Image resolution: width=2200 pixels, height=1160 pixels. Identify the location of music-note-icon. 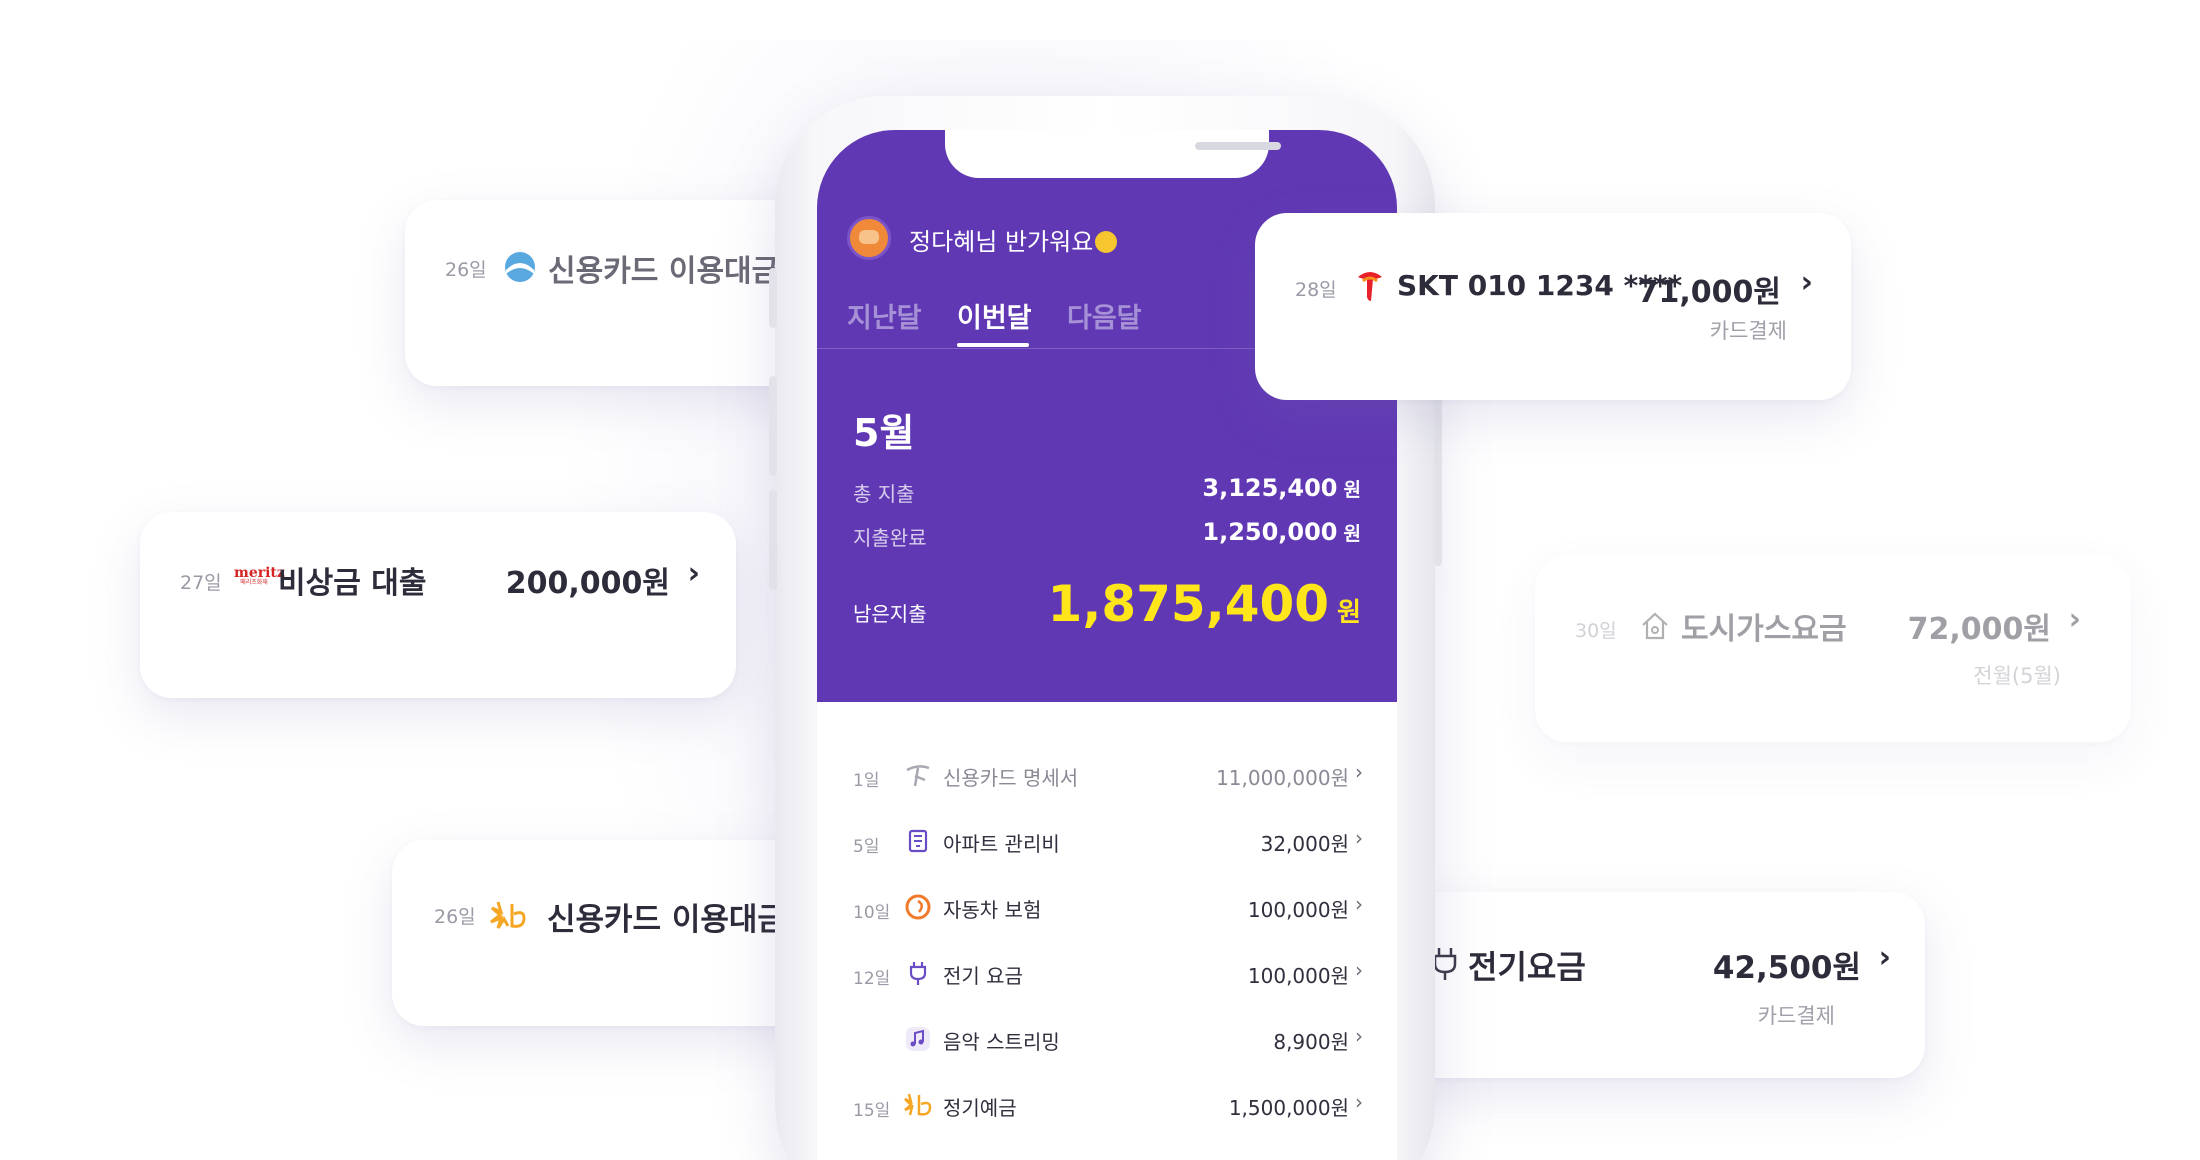
(918, 1039).